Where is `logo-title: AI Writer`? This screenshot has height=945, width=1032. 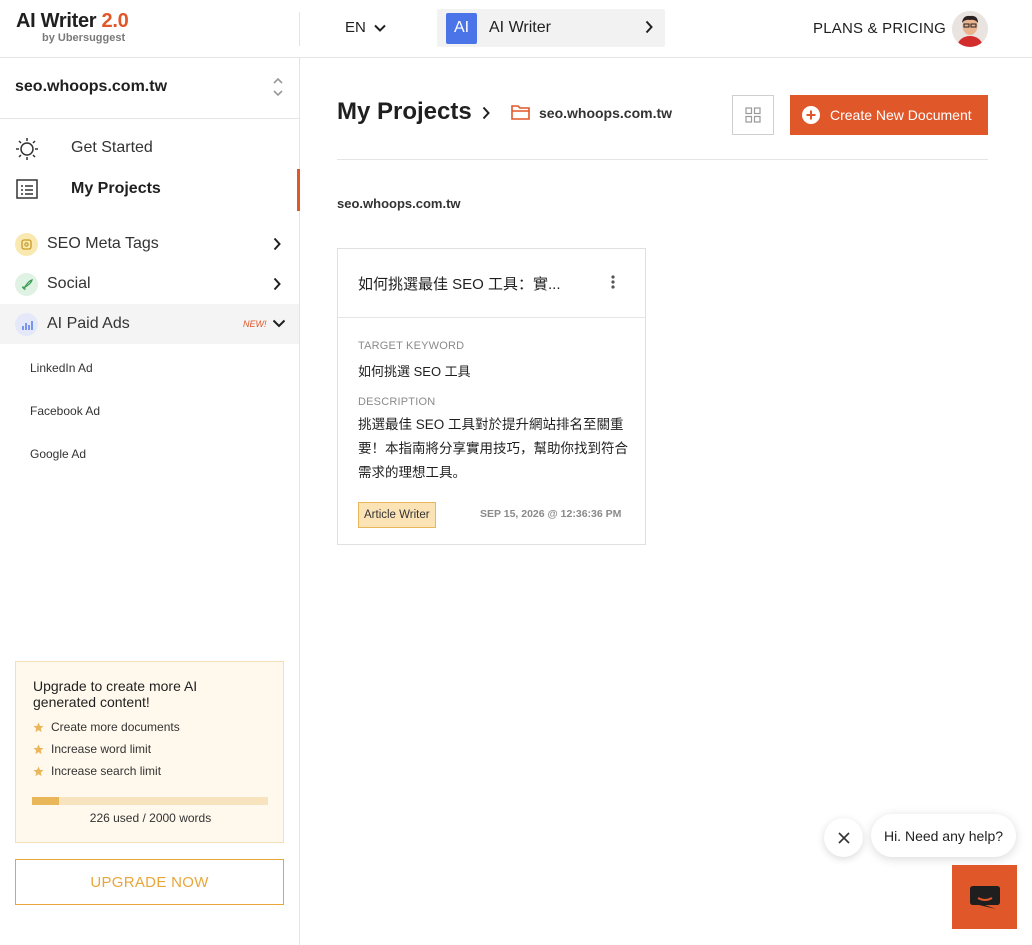
logo-title: AI Writer is located at coordinates (59, 21).